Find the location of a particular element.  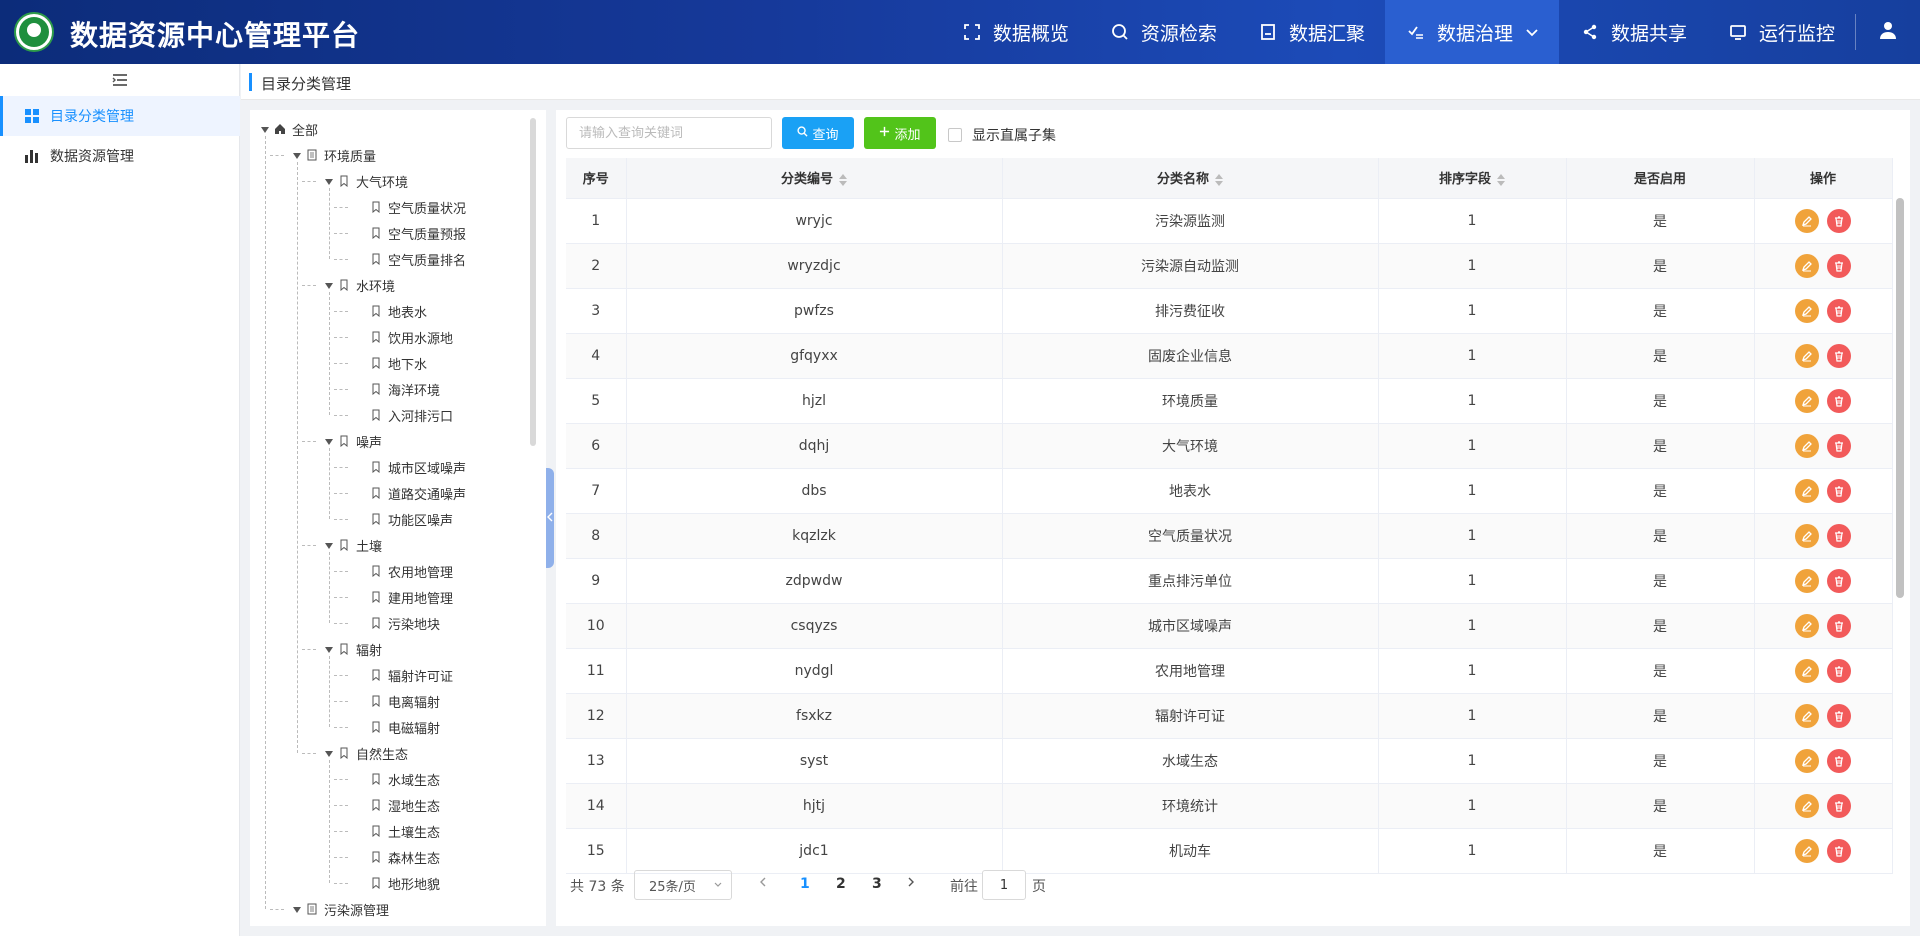

tree-node-group: 土壤 is located at coordinates (353, 545).